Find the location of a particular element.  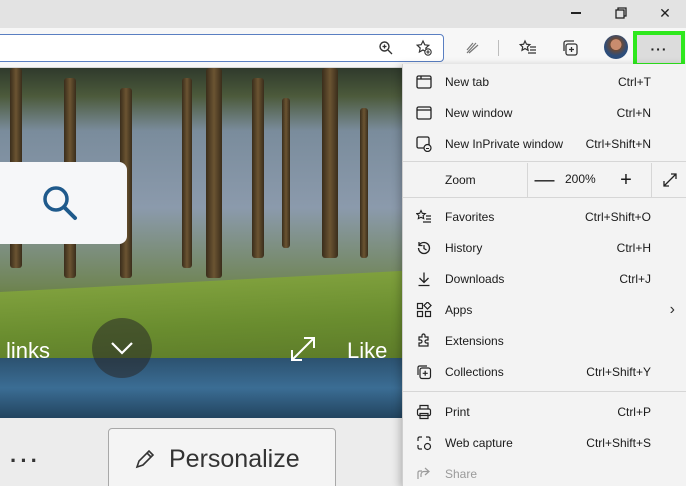

more-icon: ··· is located at coordinates (659, 49).